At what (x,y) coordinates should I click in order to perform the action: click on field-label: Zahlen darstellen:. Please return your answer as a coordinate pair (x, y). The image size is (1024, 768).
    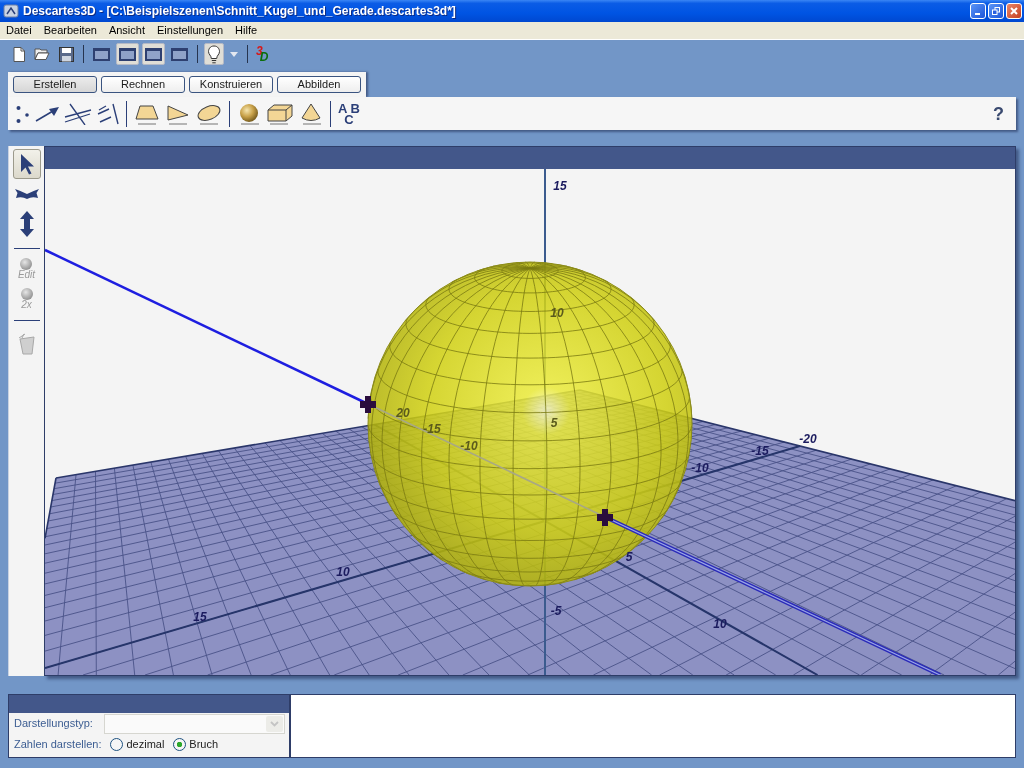
    Looking at the image, I should click on (58, 744).